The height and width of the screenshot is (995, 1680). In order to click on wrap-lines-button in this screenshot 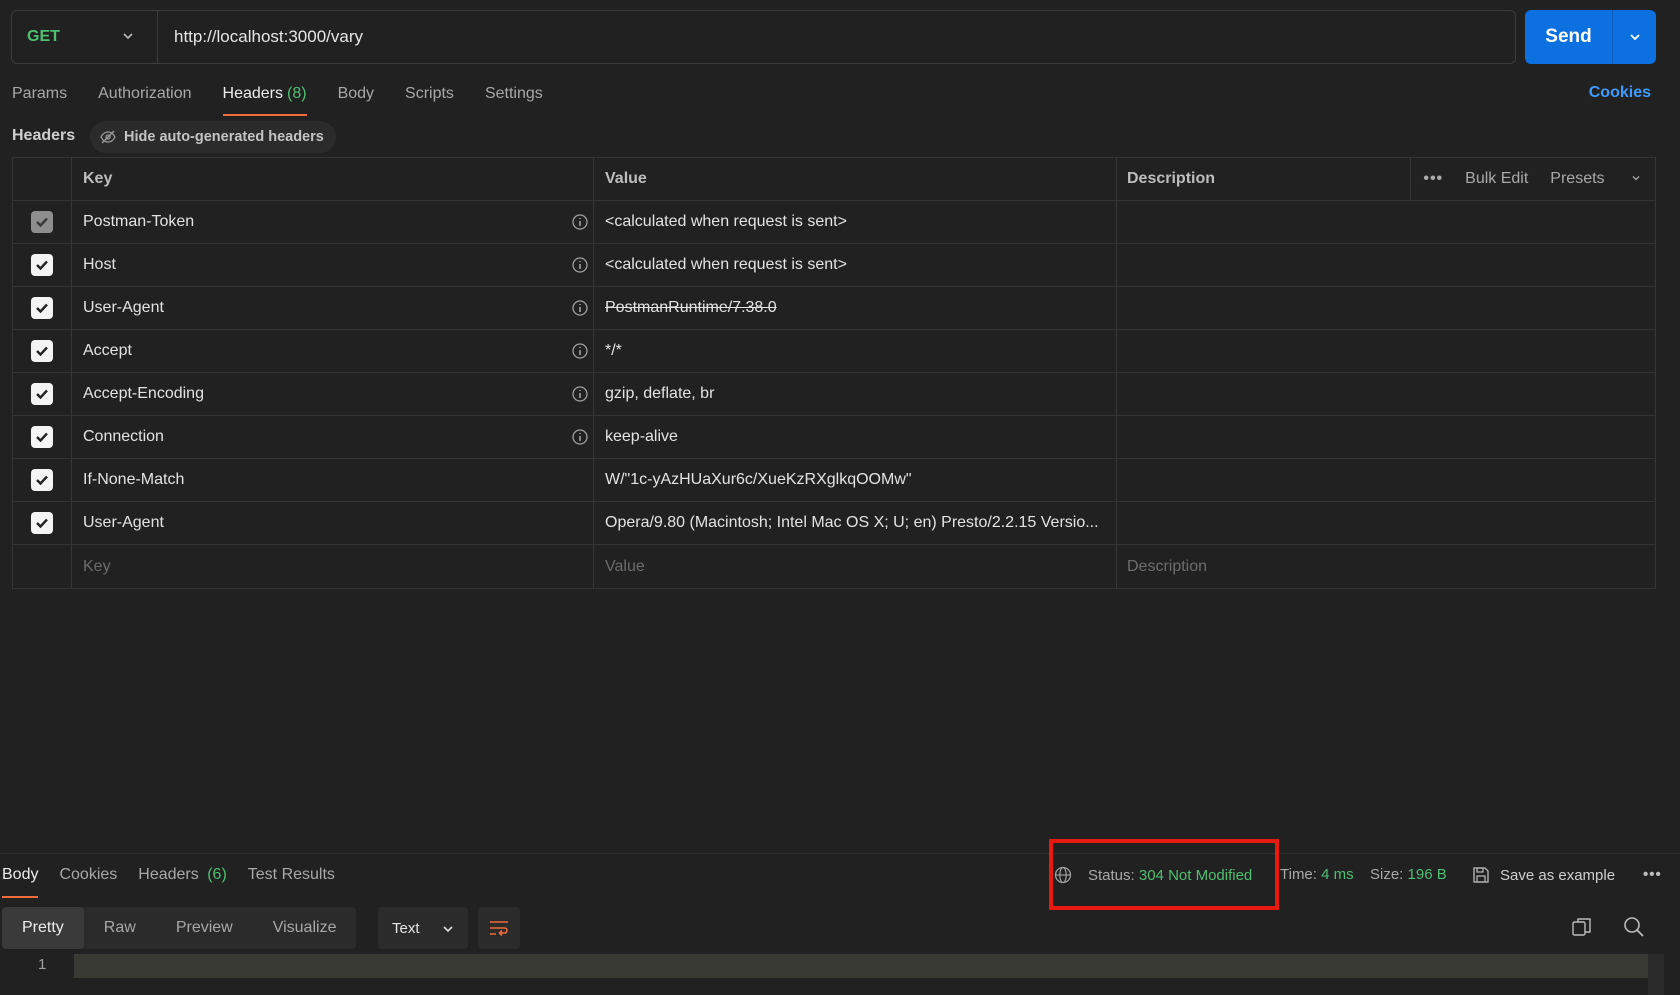, I will do `click(499, 928)`.